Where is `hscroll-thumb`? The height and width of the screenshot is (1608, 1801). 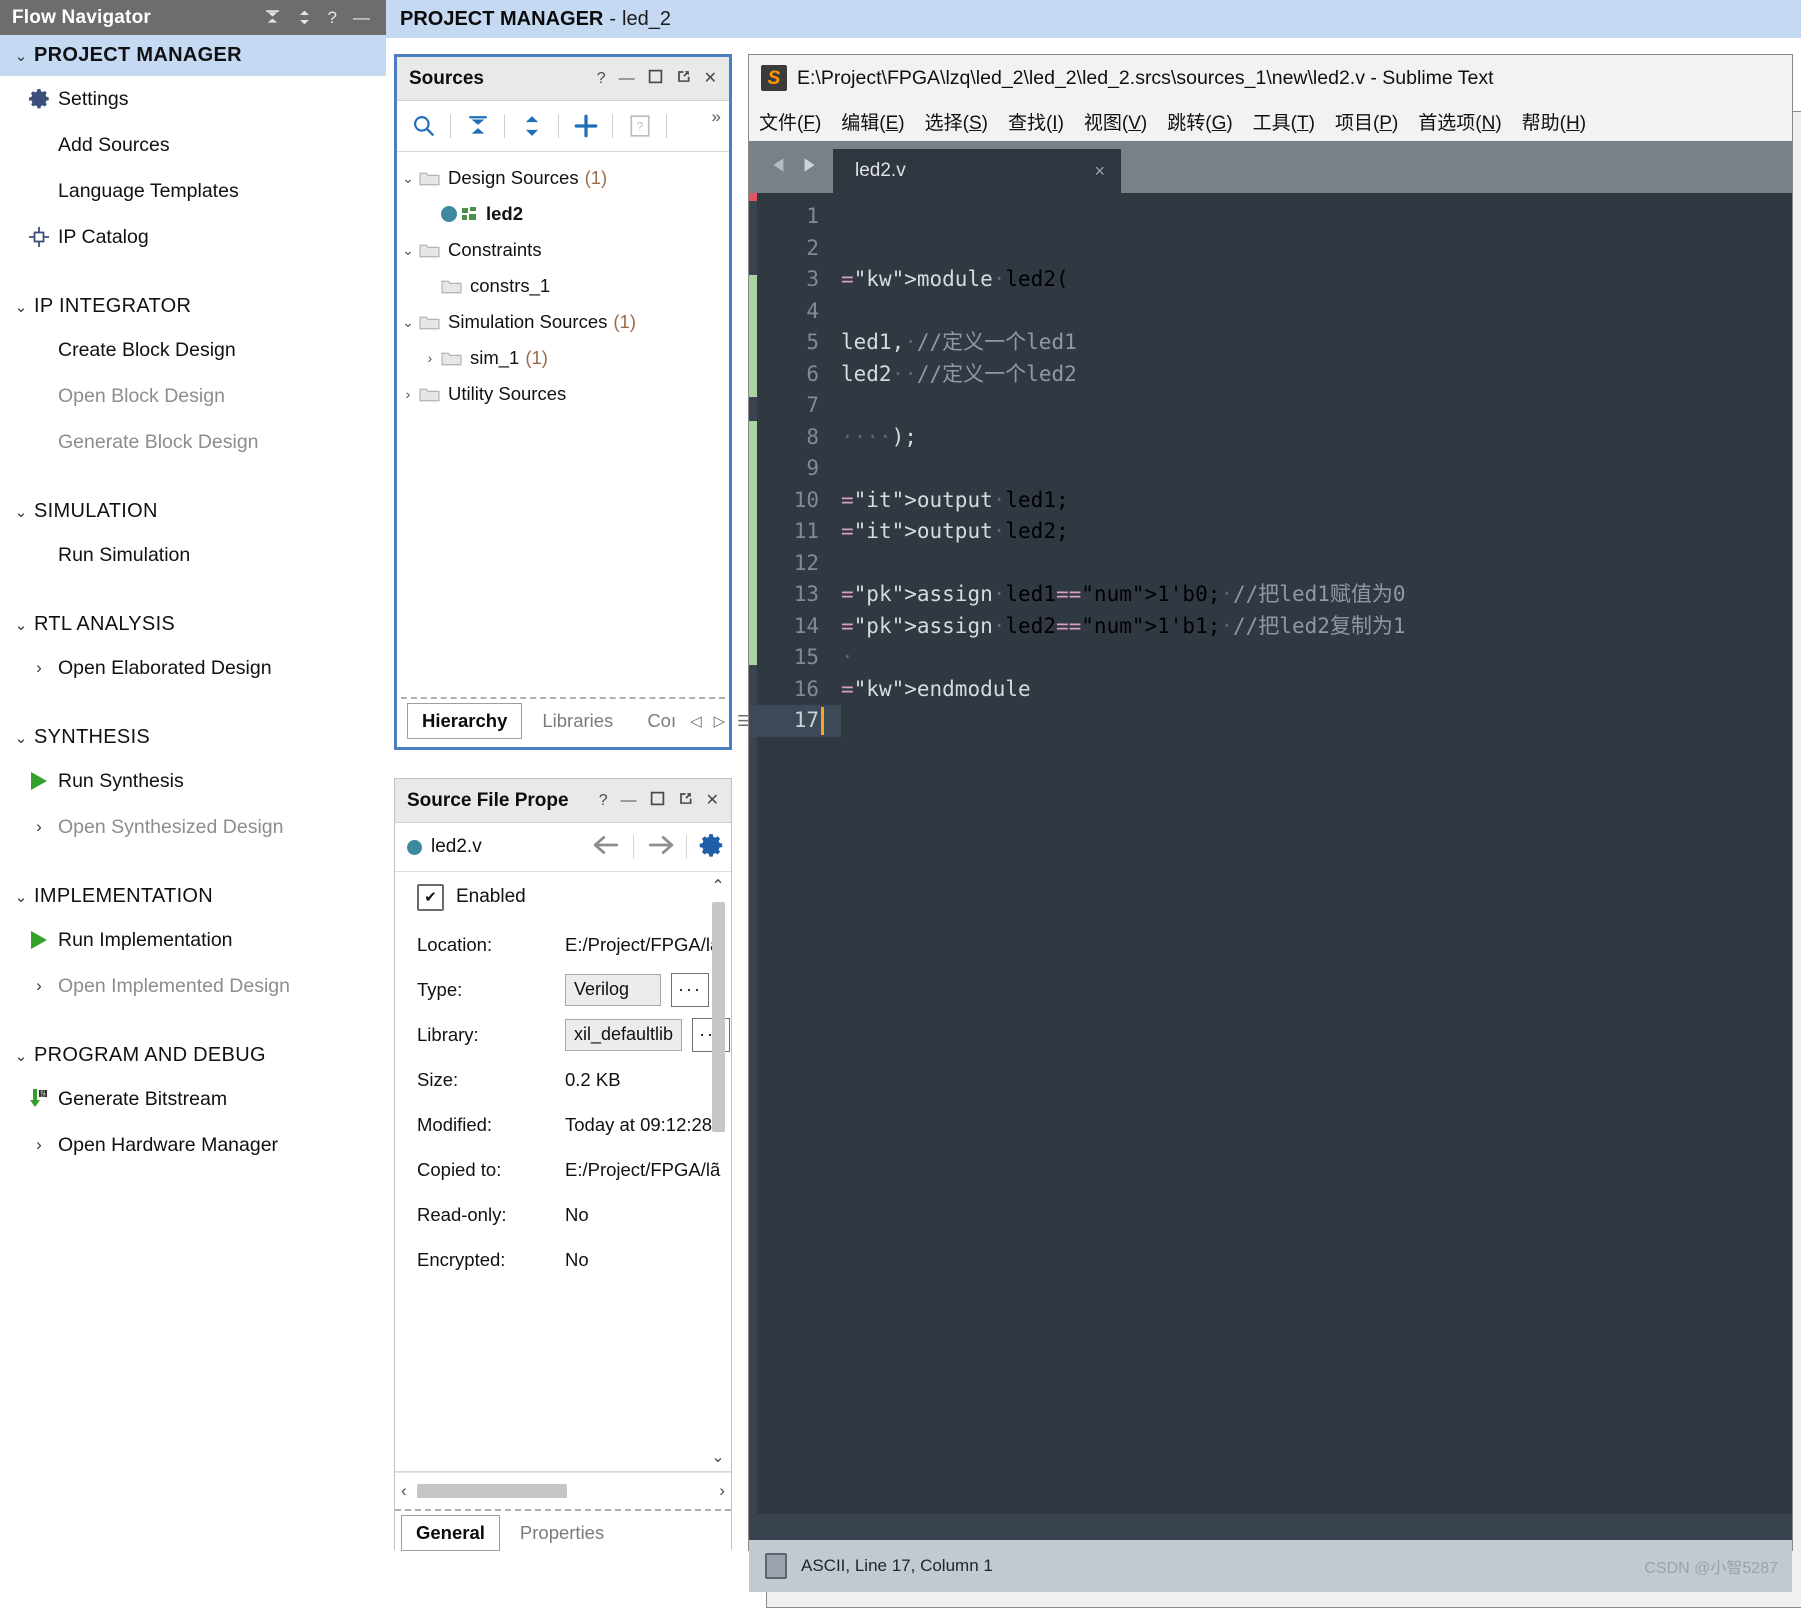
hscroll-thumb is located at coordinates (491, 1491).